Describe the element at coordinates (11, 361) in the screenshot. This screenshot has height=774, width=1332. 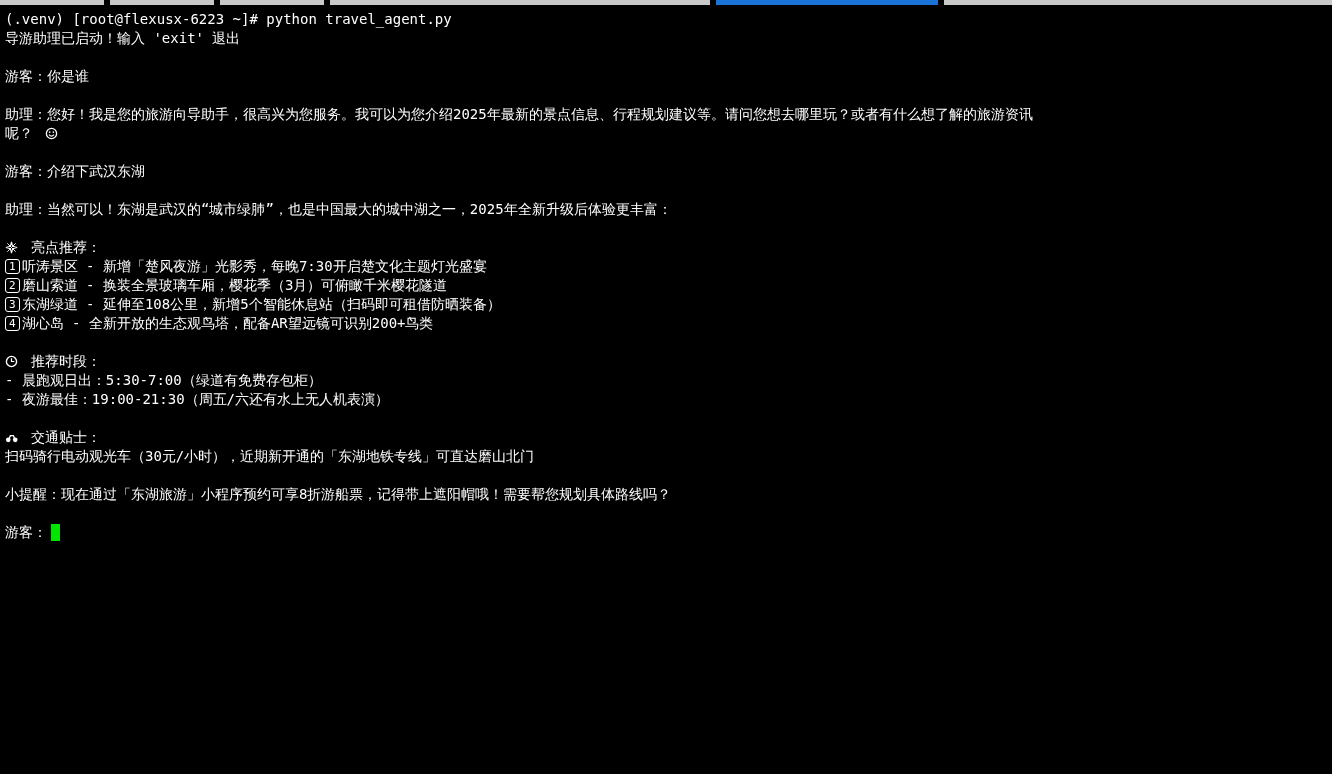
I see `clock-icon` at that location.